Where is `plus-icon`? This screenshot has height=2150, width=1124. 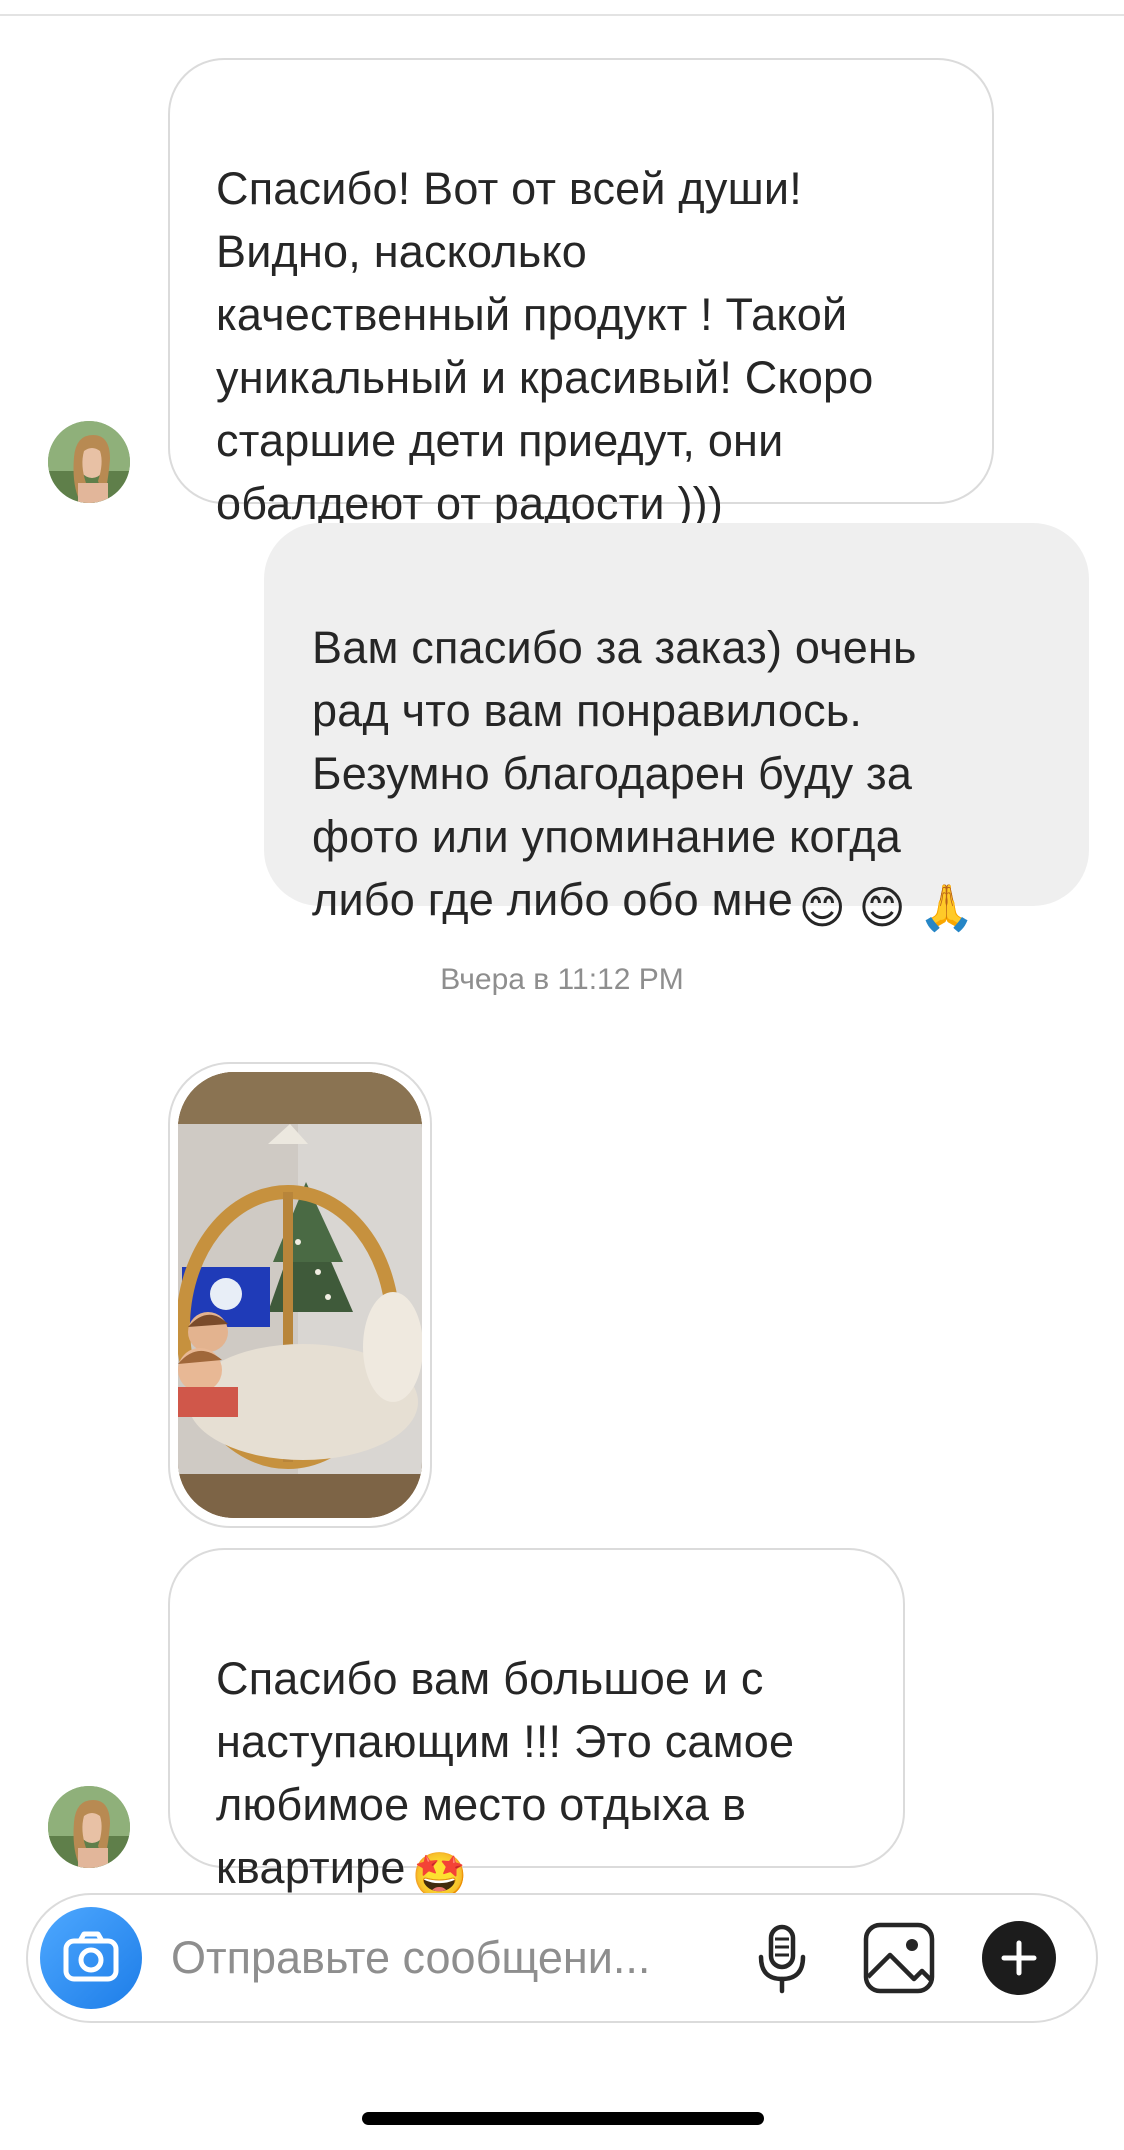 plus-icon is located at coordinates (1019, 1958).